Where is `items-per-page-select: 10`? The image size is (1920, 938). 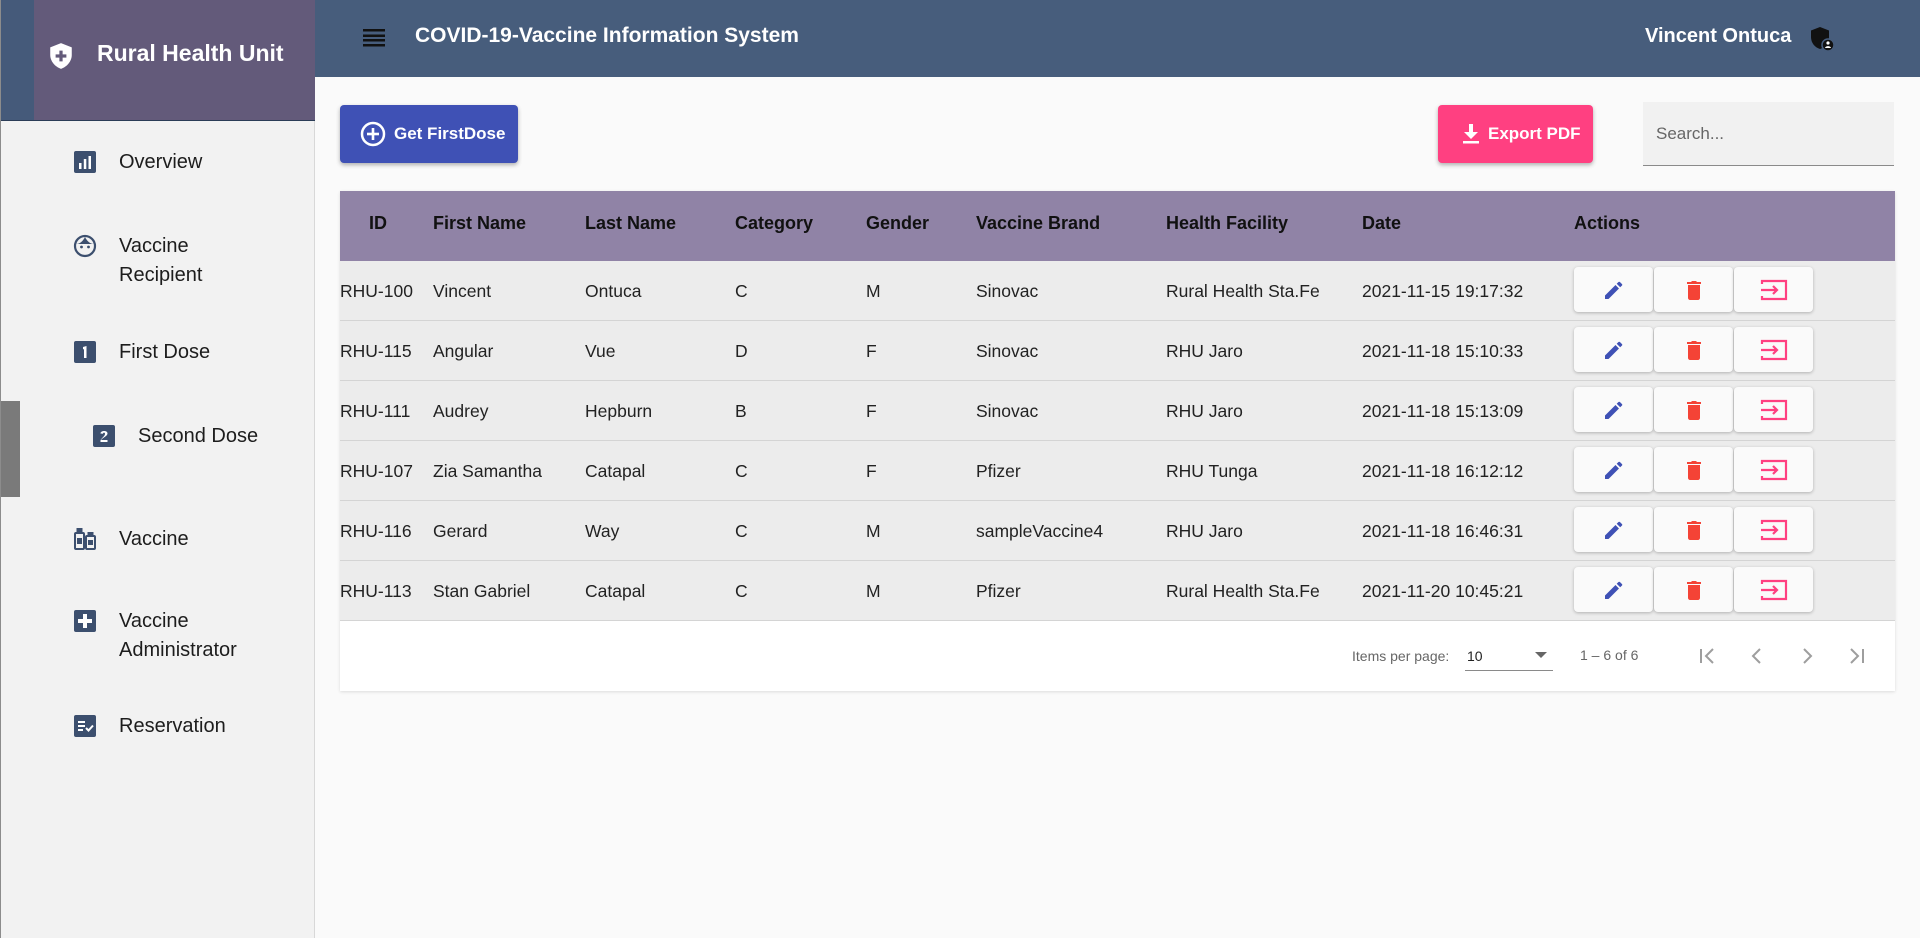
items-per-page-select: 10 is located at coordinates (1509, 655).